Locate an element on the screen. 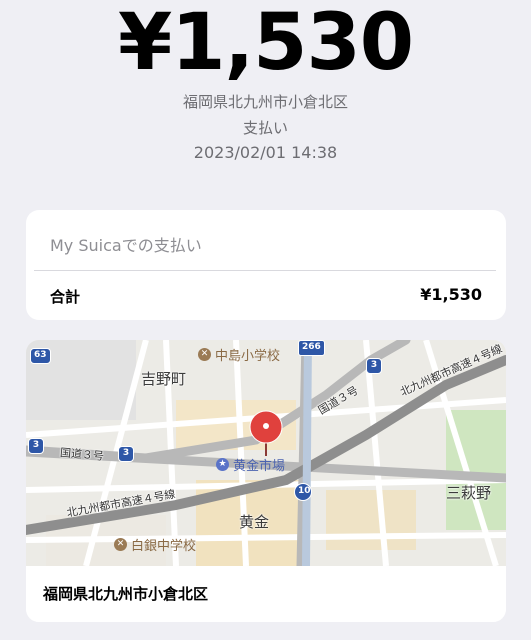 The height and width of the screenshot is (640, 531). school-poi: ✕ 白銀中学校 is located at coordinates (155, 544).